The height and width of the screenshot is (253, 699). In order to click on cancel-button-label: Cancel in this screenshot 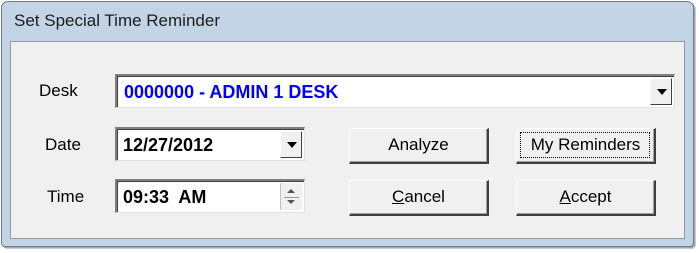, I will do `click(418, 197)`.